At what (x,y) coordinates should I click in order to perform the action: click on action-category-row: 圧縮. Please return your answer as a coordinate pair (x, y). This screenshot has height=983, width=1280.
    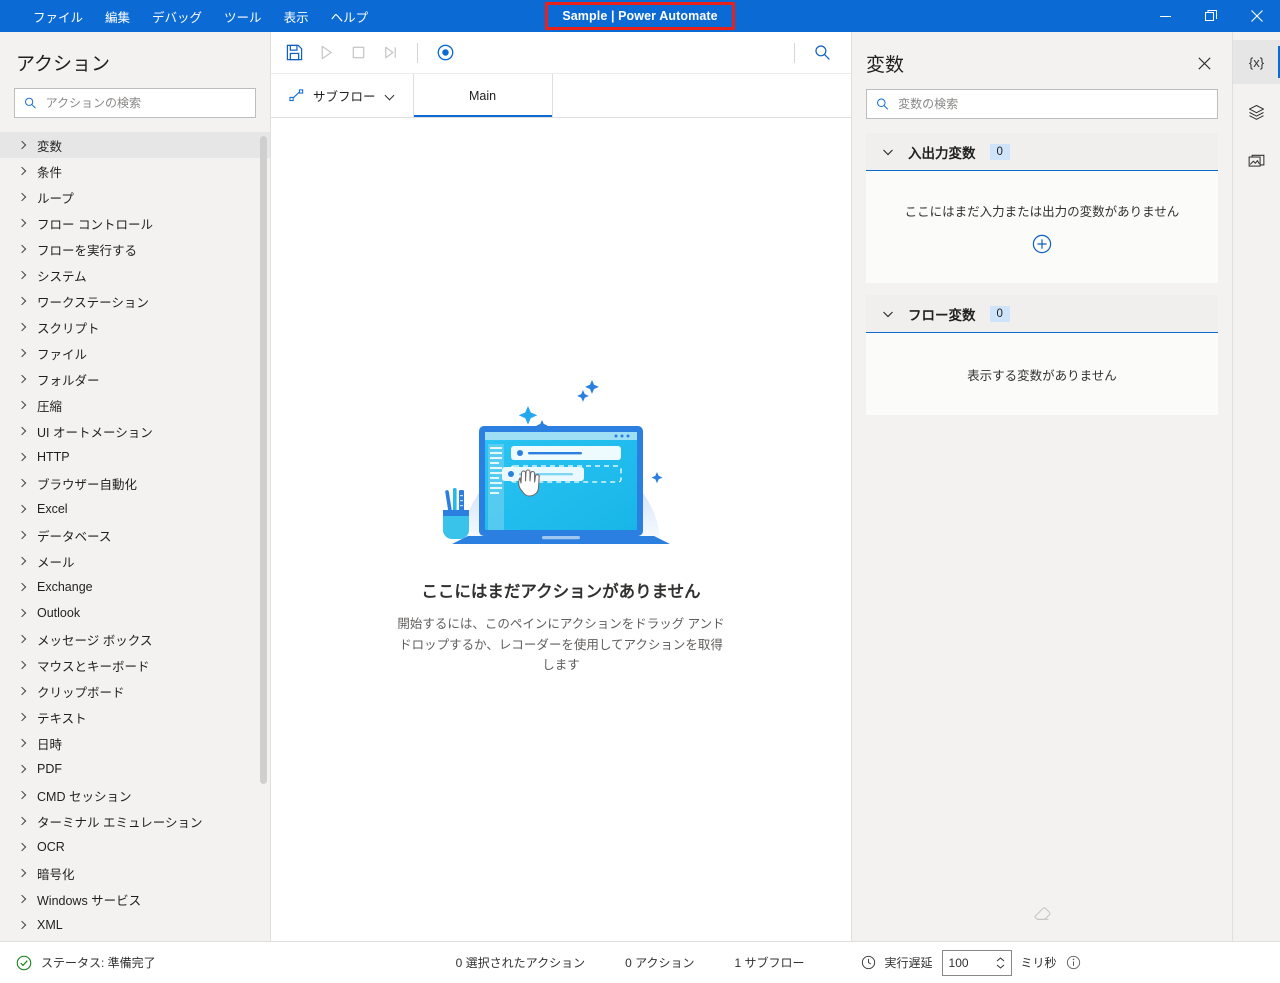
    Looking at the image, I should click on (135, 405).